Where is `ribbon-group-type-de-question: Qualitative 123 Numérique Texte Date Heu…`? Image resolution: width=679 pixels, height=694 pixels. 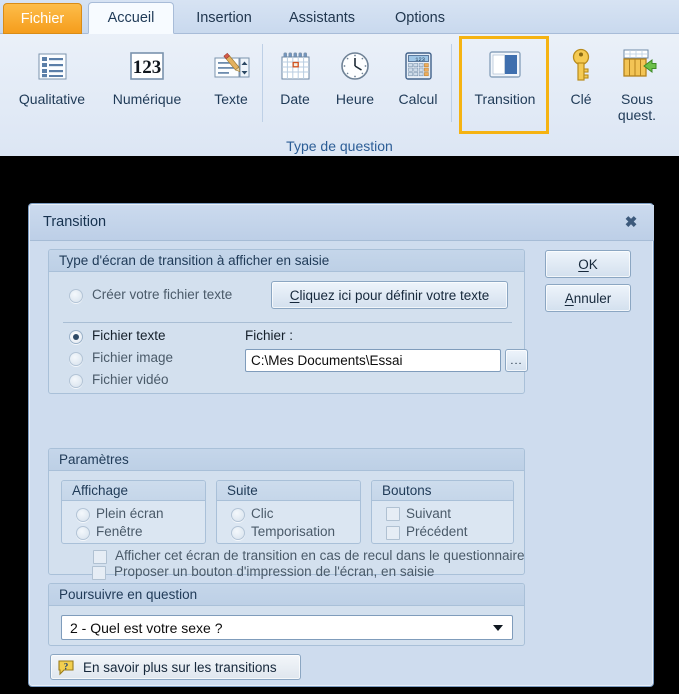
ribbon-group-type-de-question: Qualitative 123 Numérique Texte Date Heu… is located at coordinates (339, 85).